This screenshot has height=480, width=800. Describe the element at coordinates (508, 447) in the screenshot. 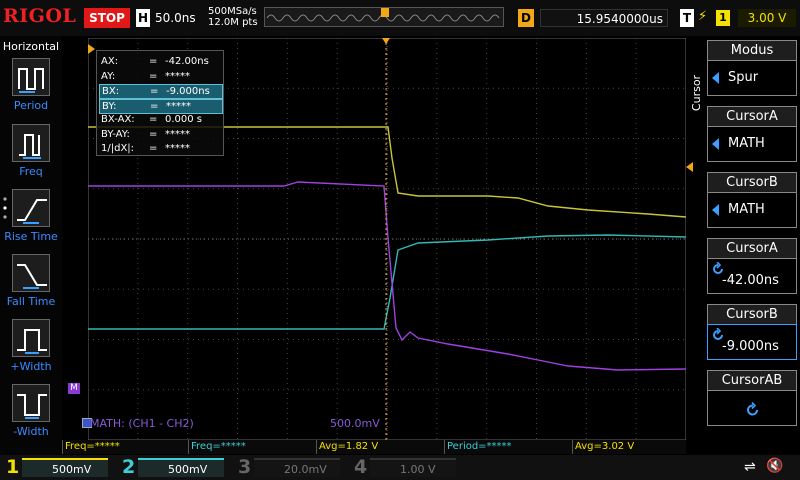

I see `measurement-item: Period=*****` at that location.